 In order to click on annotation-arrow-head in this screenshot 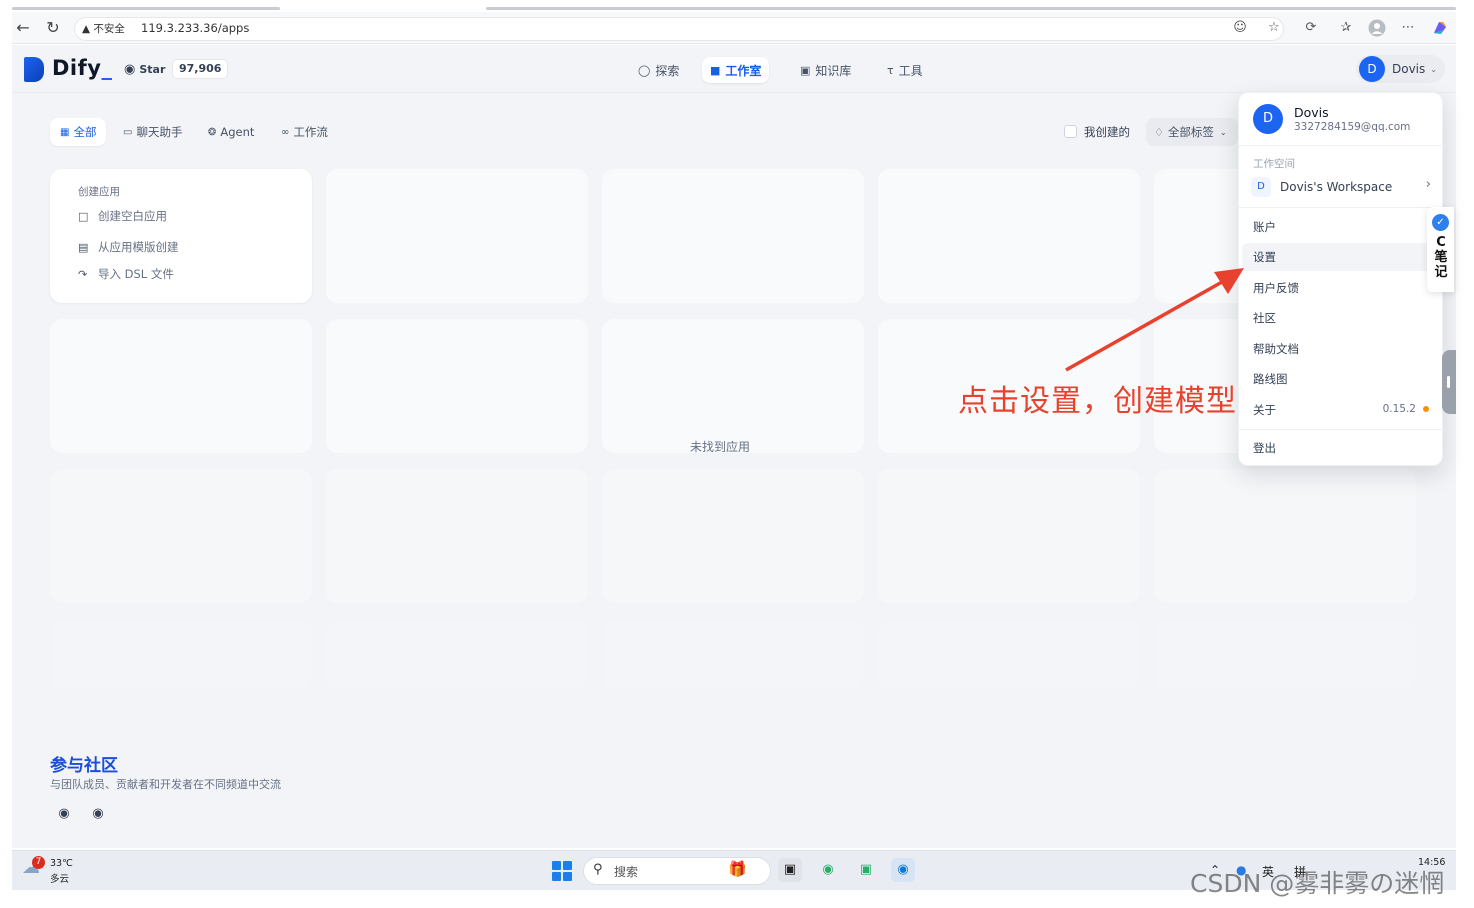, I will do `click(1229, 281)`.